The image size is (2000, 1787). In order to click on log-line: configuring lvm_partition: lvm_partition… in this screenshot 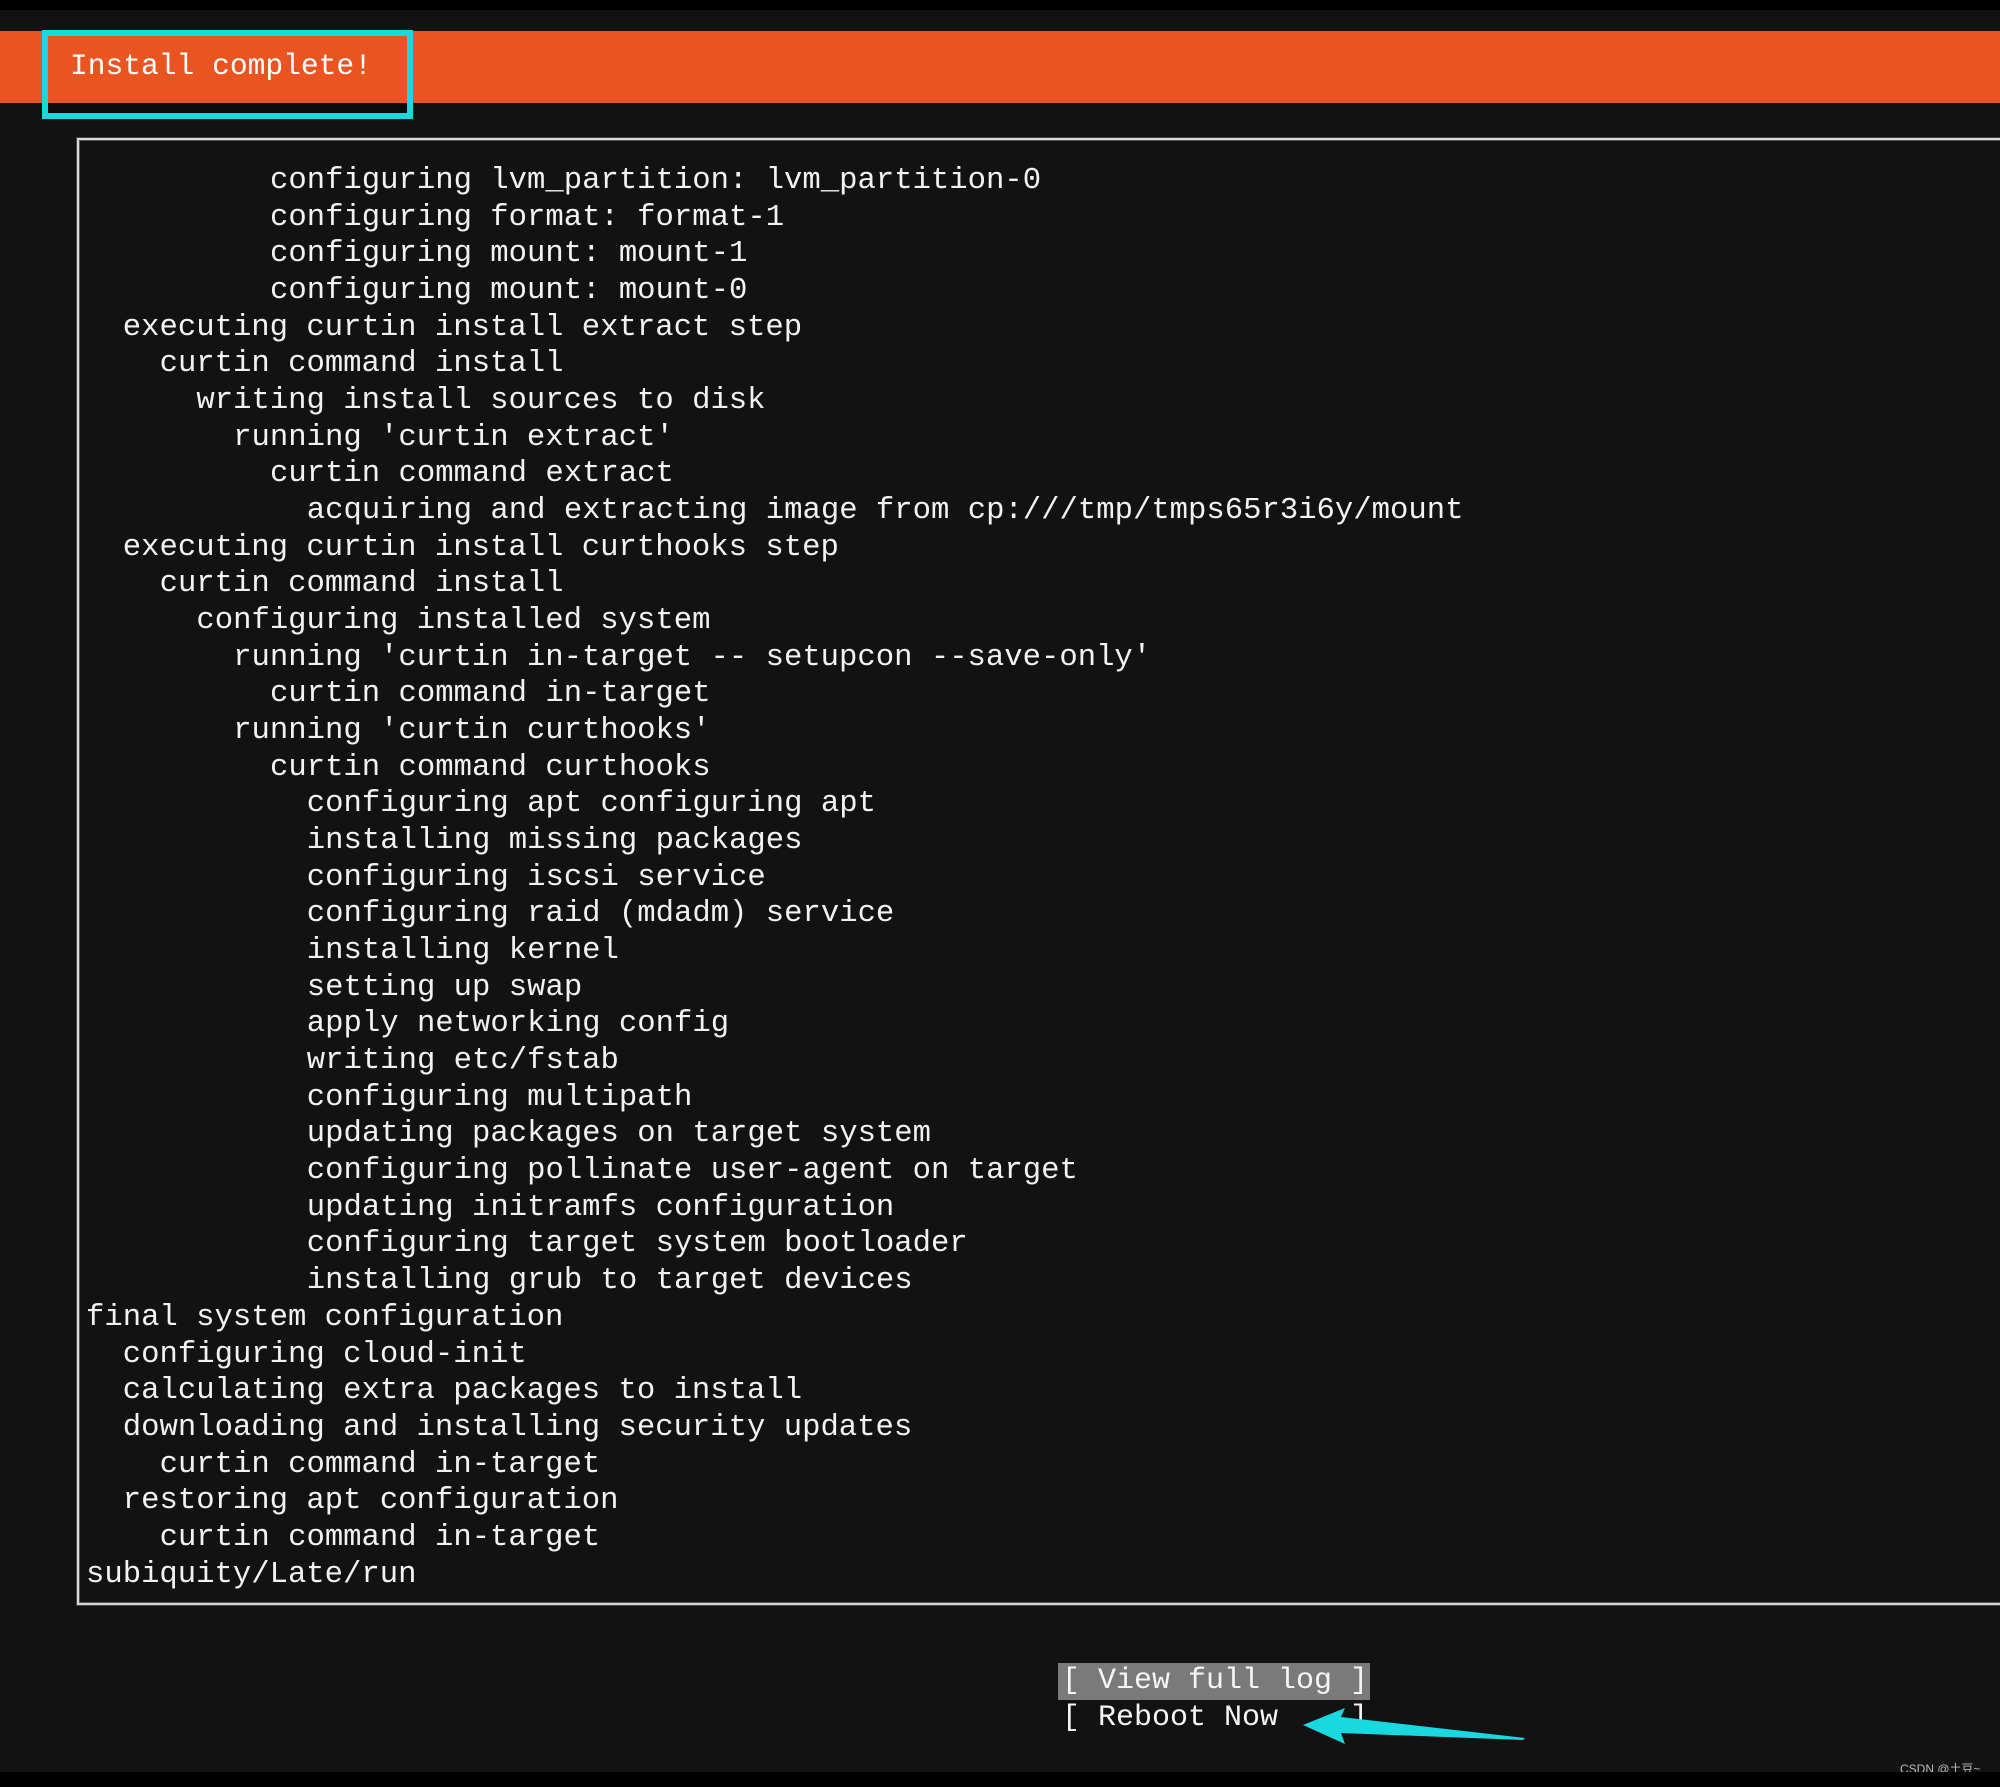, I will do `click(656, 181)`.